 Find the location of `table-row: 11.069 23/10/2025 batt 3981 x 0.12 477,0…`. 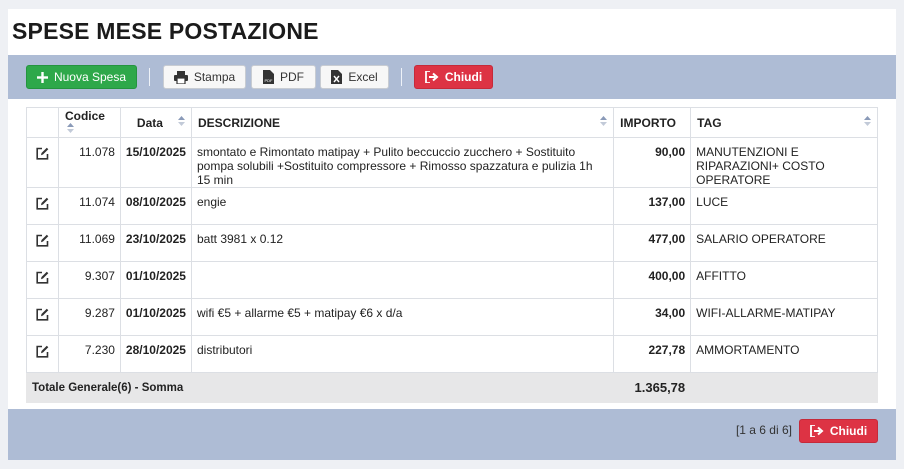

table-row: 11.069 23/10/2025 batt 3981 x 0.12 477,0… is located at coordinates (452, 243).